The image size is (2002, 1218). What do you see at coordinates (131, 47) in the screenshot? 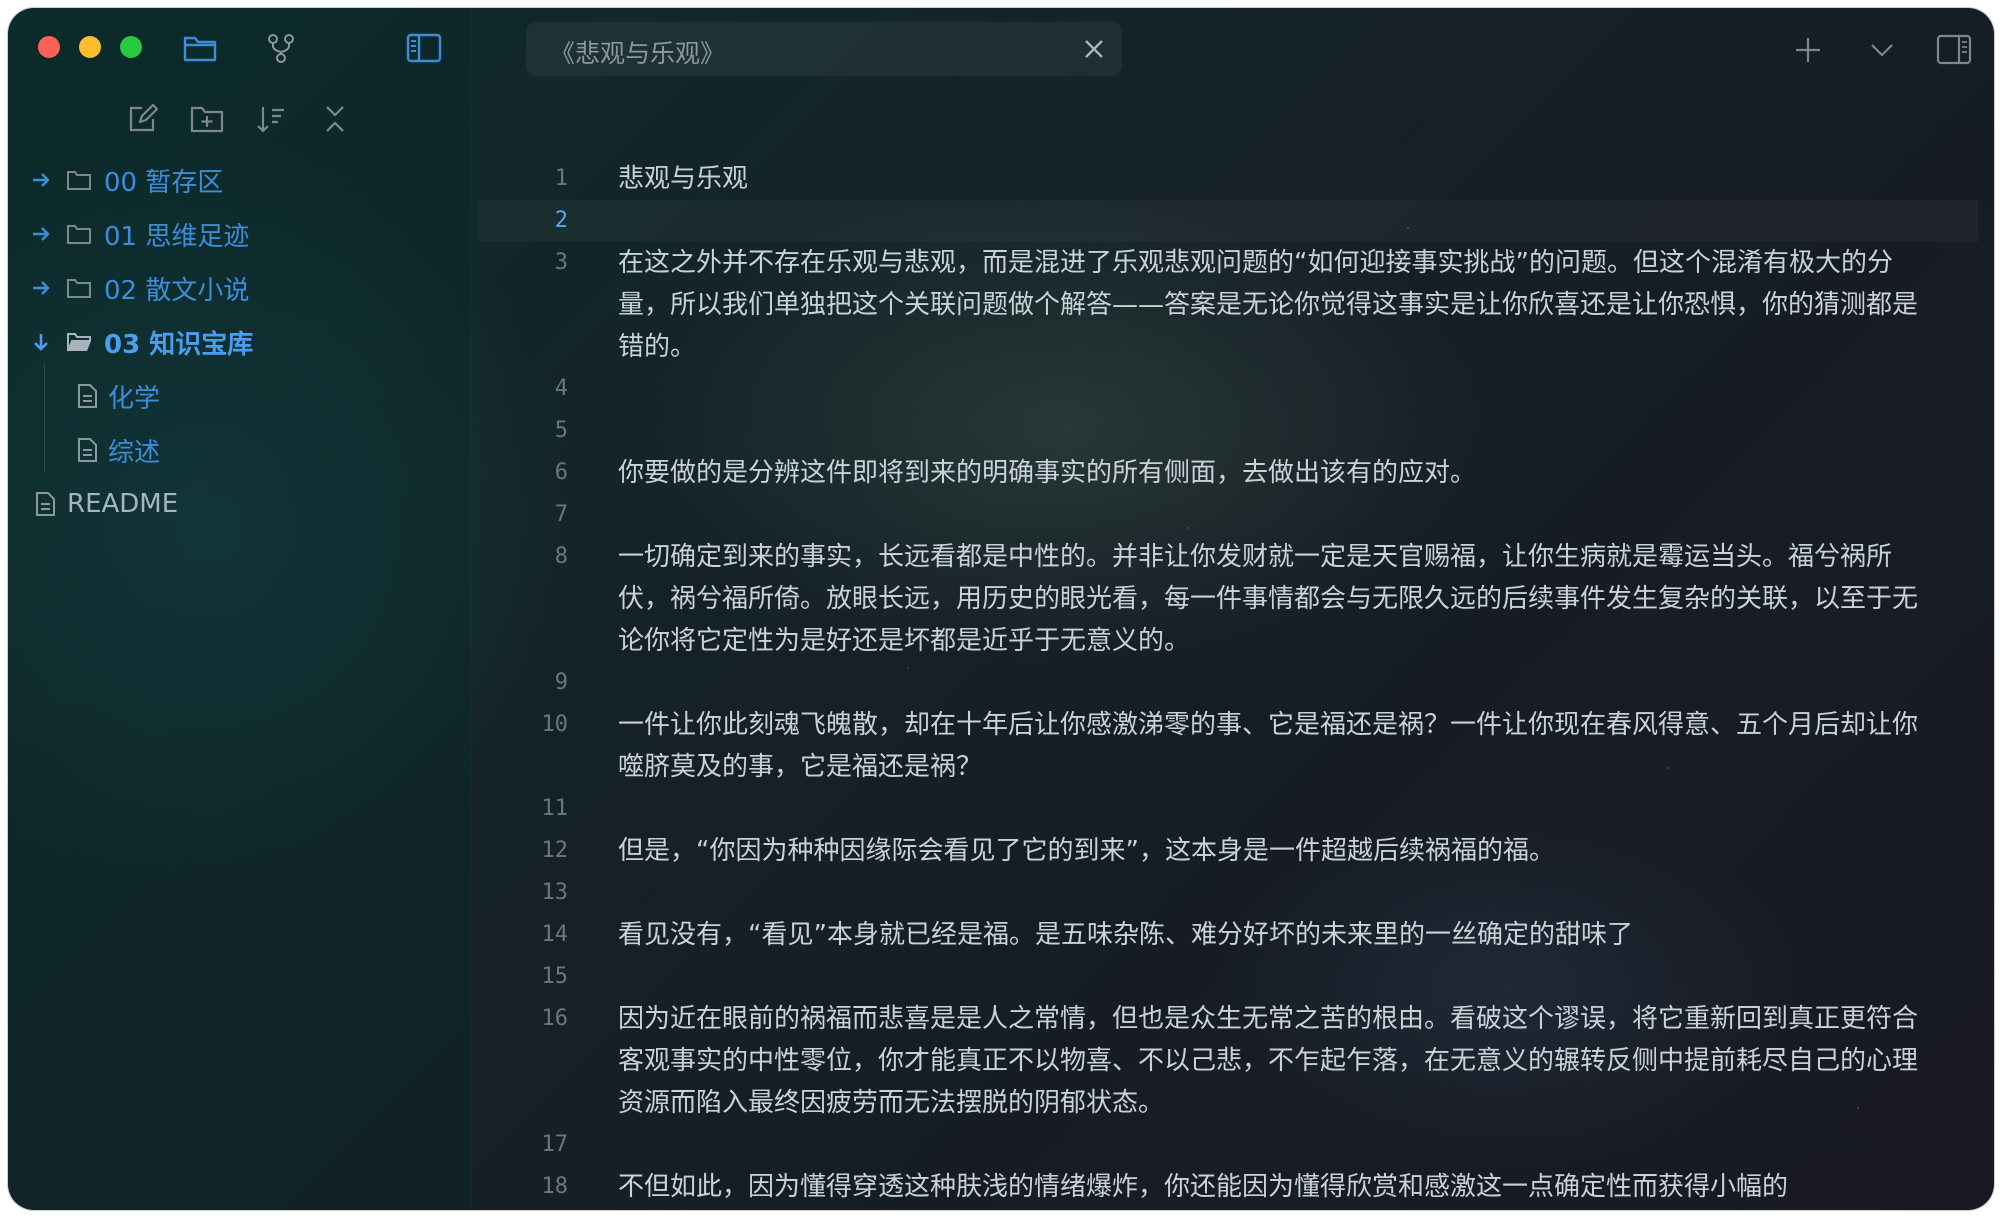
I see `maximize-window-button` at bounding box center [131, 47].